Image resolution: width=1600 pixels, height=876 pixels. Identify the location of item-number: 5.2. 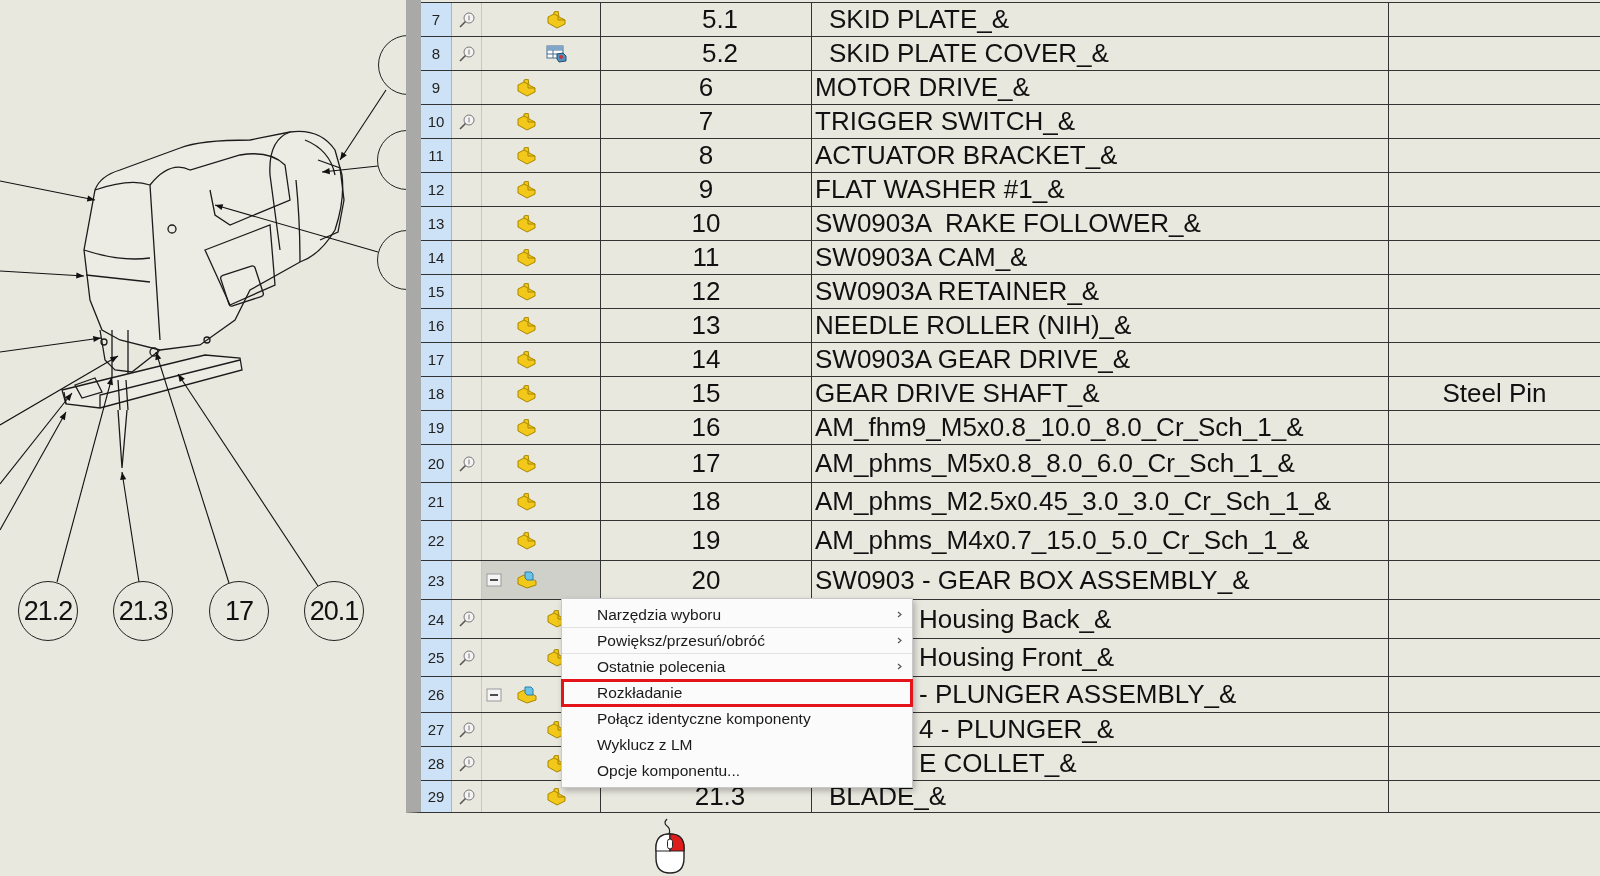
(720, 53).